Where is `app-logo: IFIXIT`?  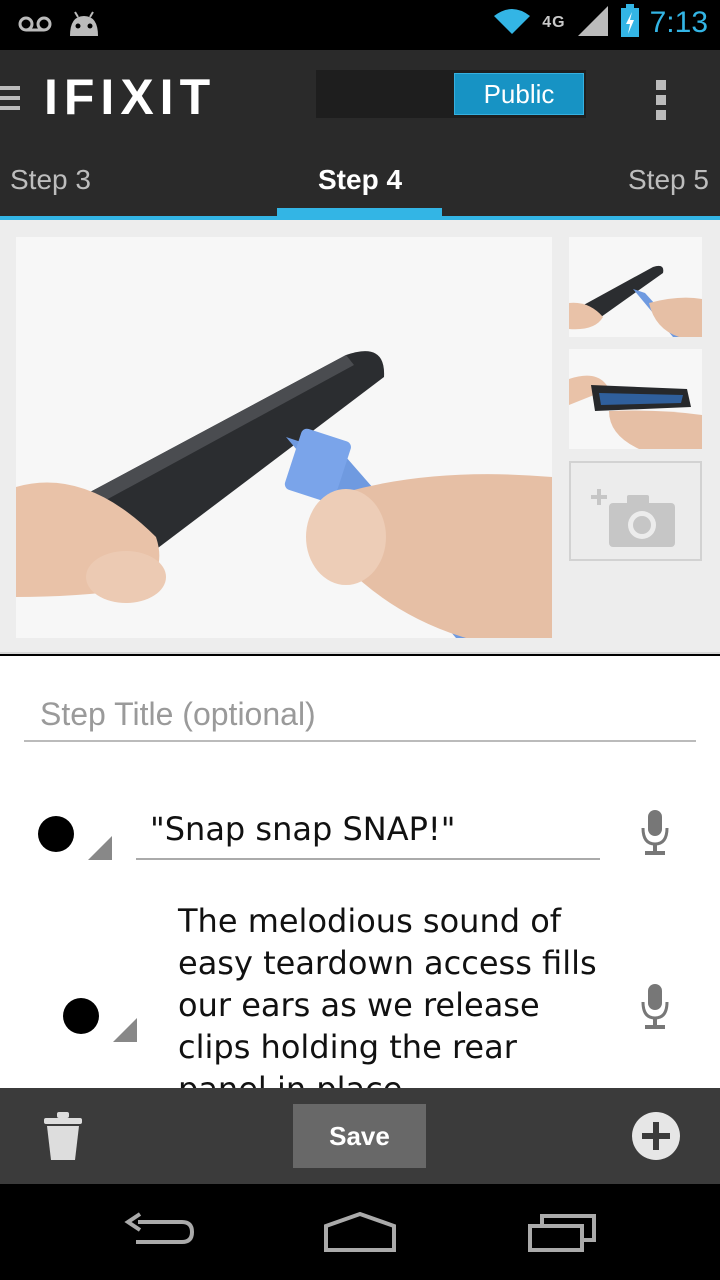 app-logo: IFIXIT is located at coordinates (130, 97).